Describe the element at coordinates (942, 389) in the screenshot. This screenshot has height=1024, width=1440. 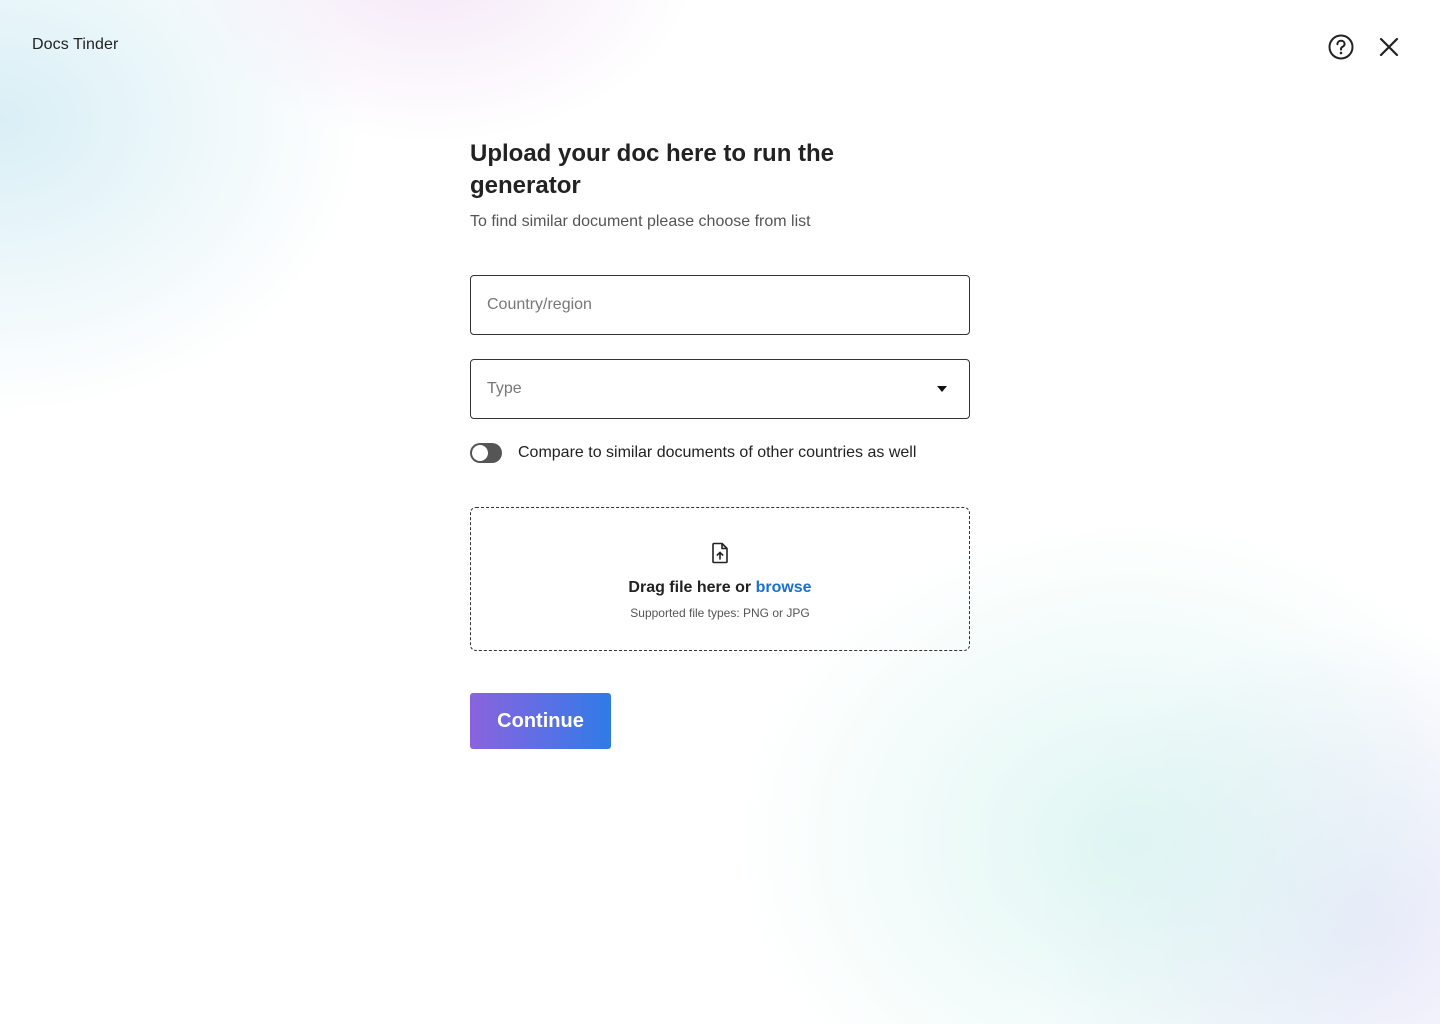
I see `caret-down-icon` at that location.